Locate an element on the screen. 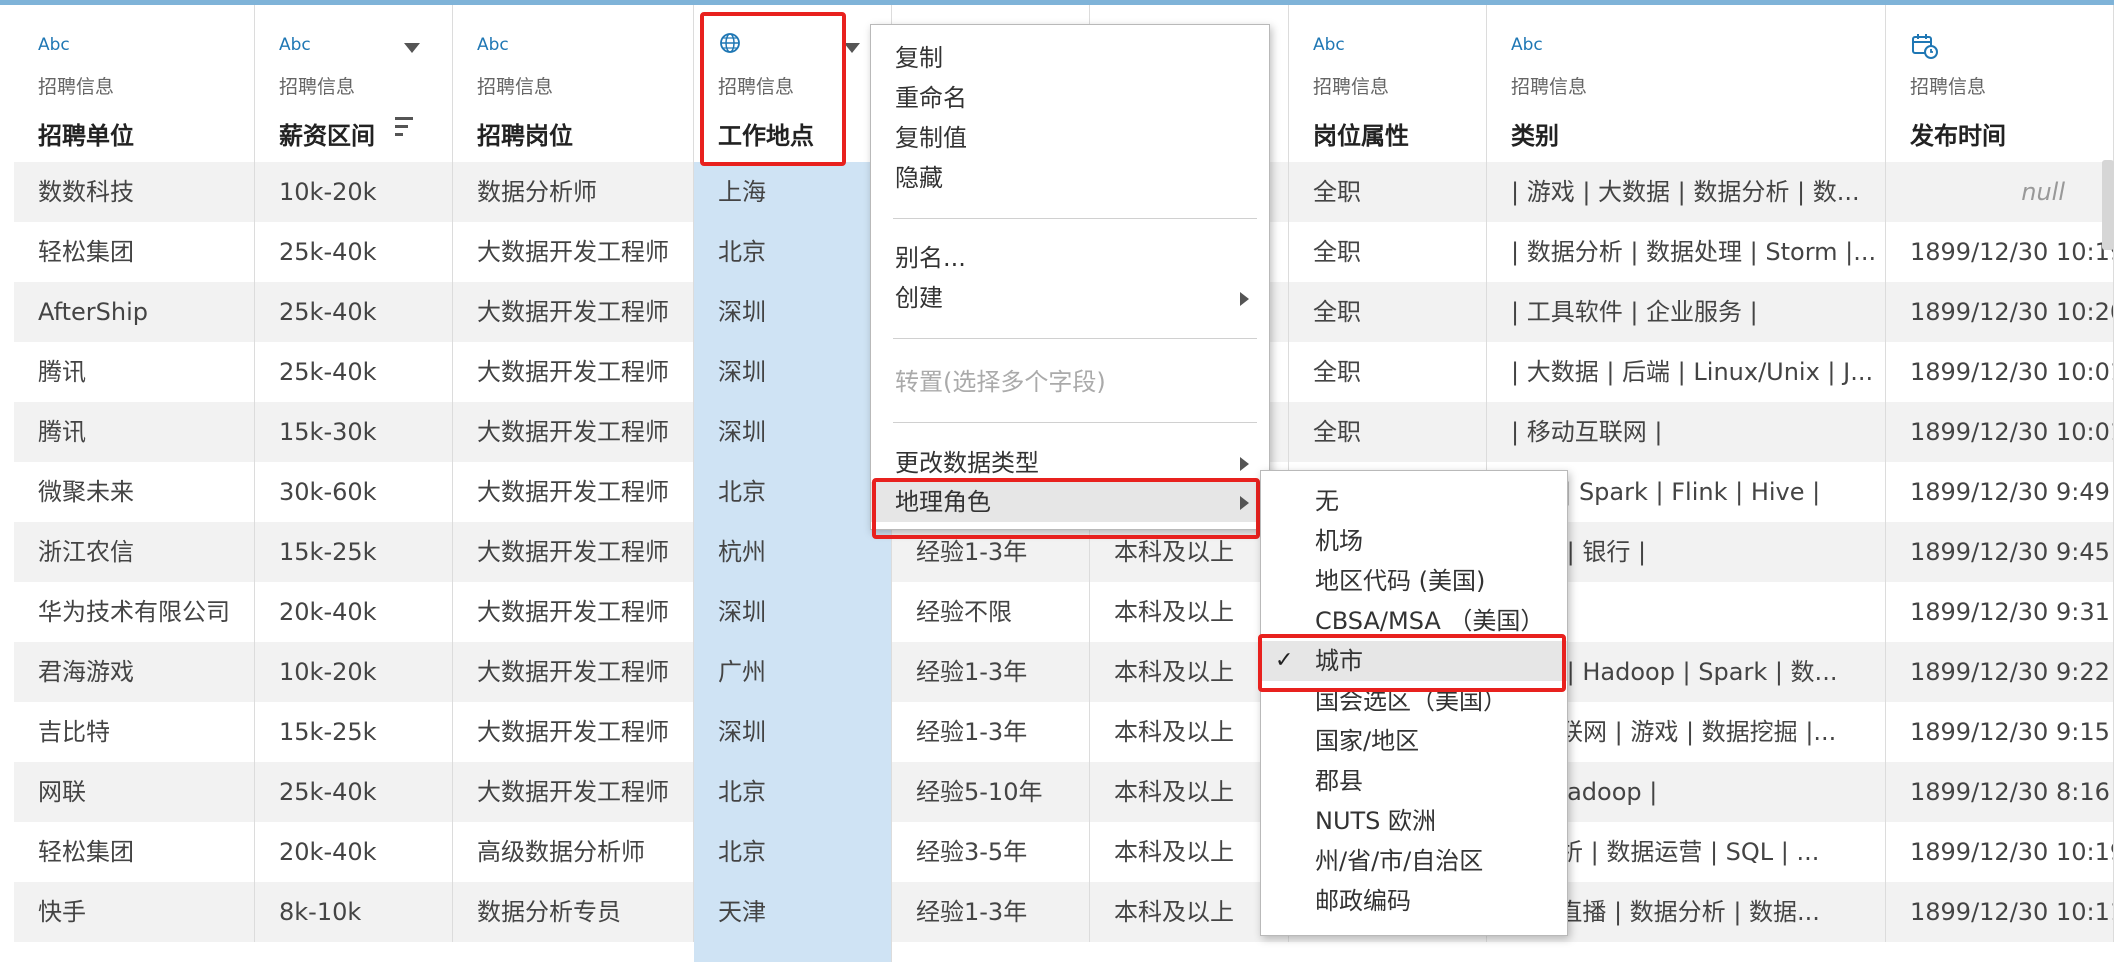 This screenshot has height=962, width=2114. menu-item-change-data-type: 更改数据类型 is located at coordinates (1070, 463).